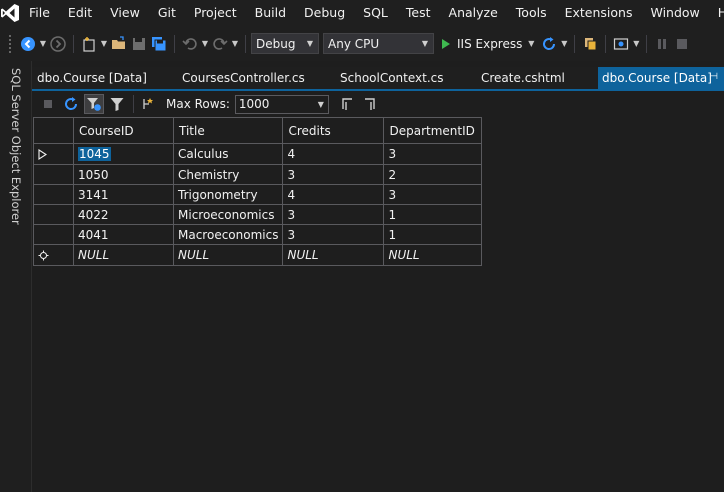 The image size is (724, 492). I want to click on table-row: 4041 Macroeconomics 3 1, so click(258, 234).